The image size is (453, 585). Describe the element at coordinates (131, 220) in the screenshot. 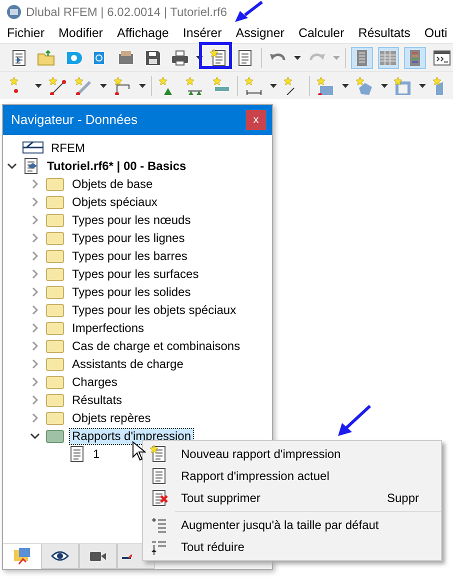

I see `tree-item: Types pour les nœuds` at that location.